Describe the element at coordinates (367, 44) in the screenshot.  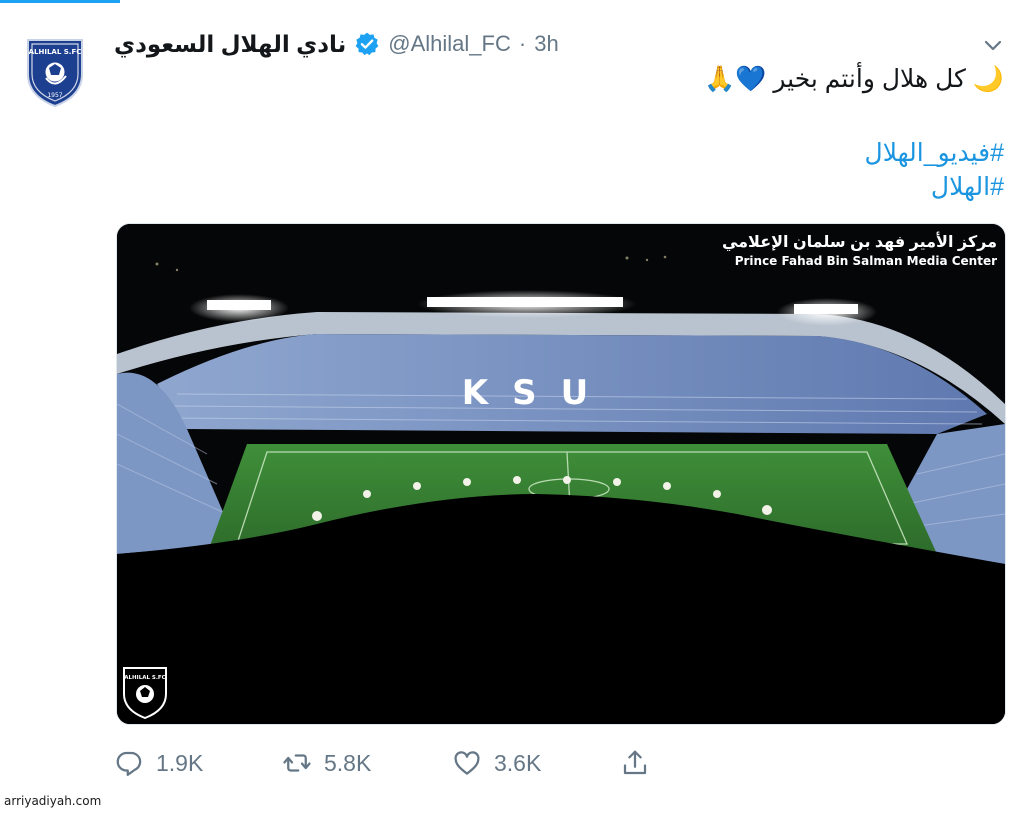
I see `verified-badge-icon` at that location.